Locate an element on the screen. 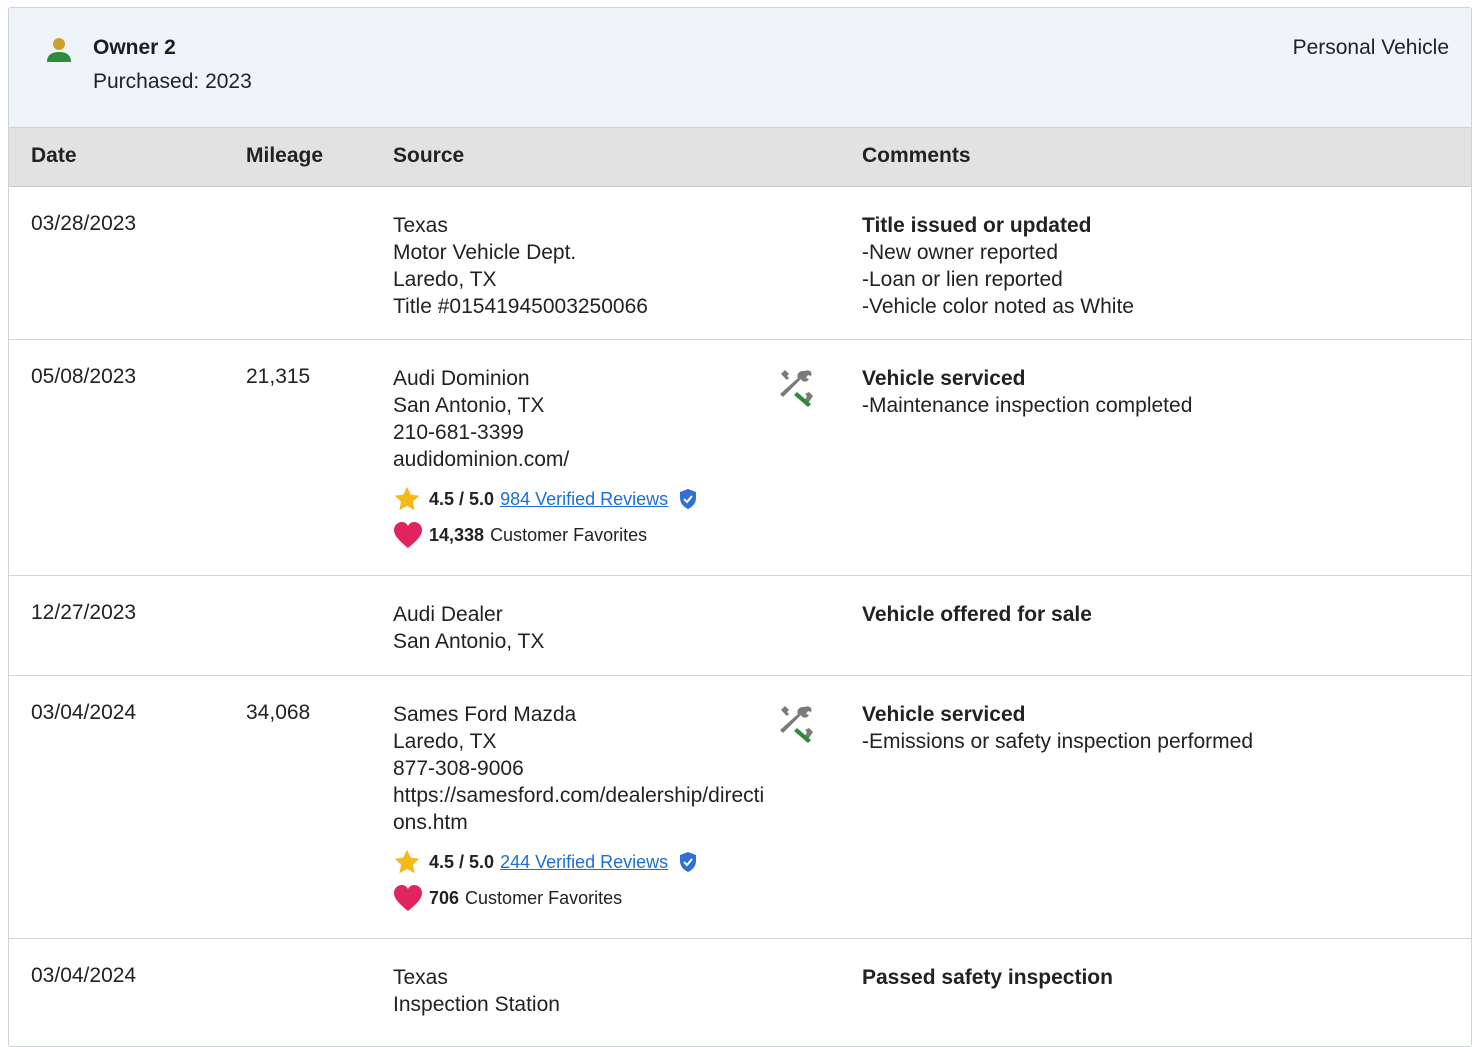 The image size is (1479, 1047). source-line: Audi Dominion is located at coordinates (461, 378).